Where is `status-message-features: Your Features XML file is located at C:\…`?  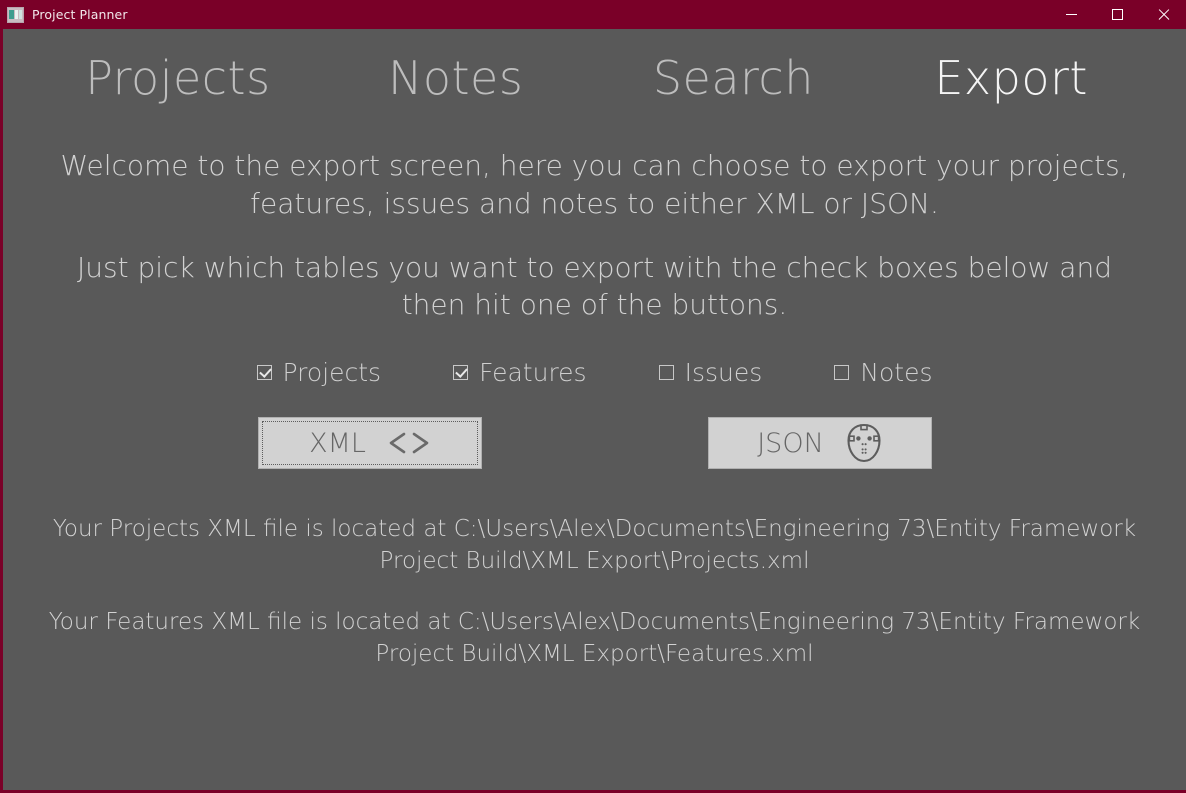 status-message-features: Your Features XML file is located at C:\… is located at coordinates (594, 637).